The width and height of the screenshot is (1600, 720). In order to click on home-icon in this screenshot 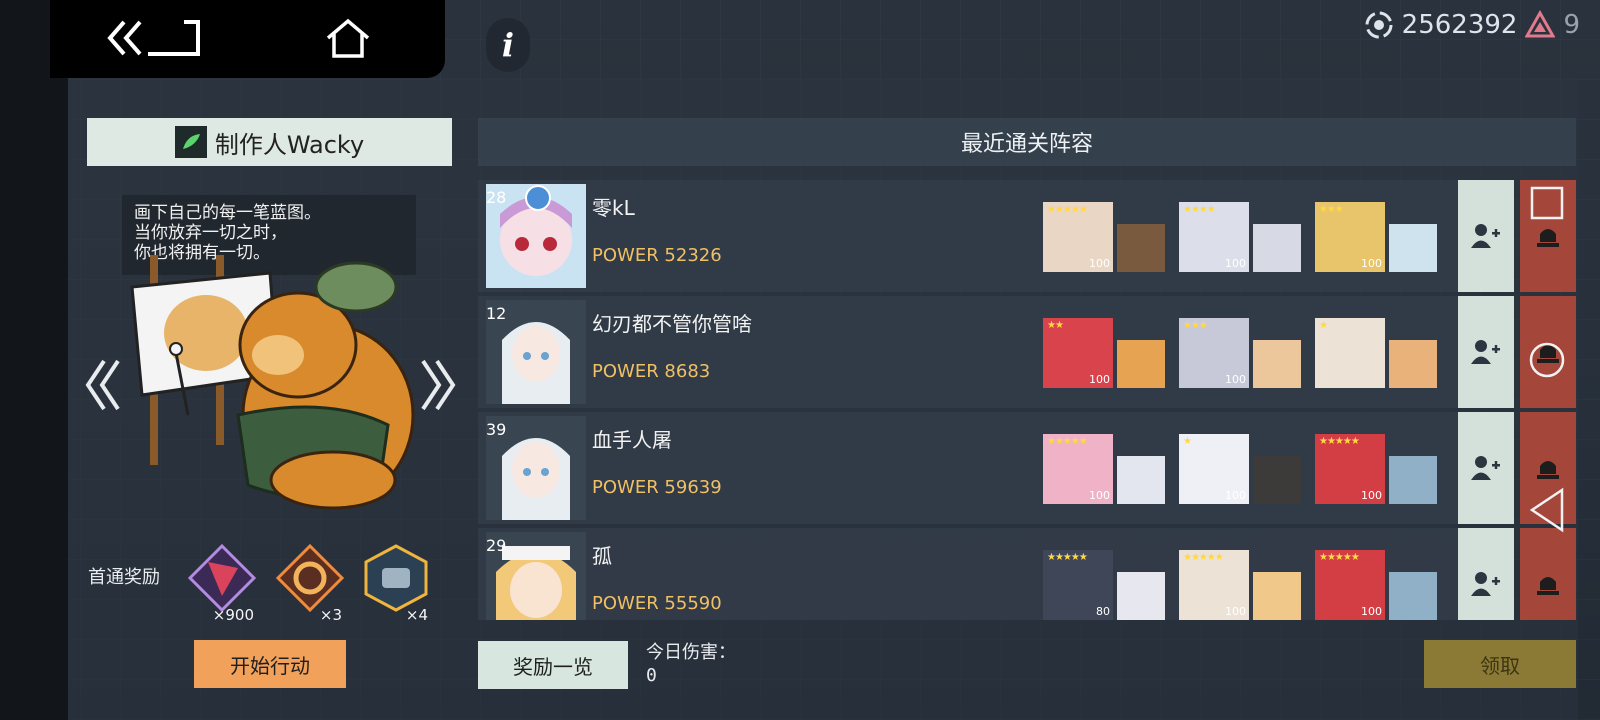, I will do `click(348, 38)`.